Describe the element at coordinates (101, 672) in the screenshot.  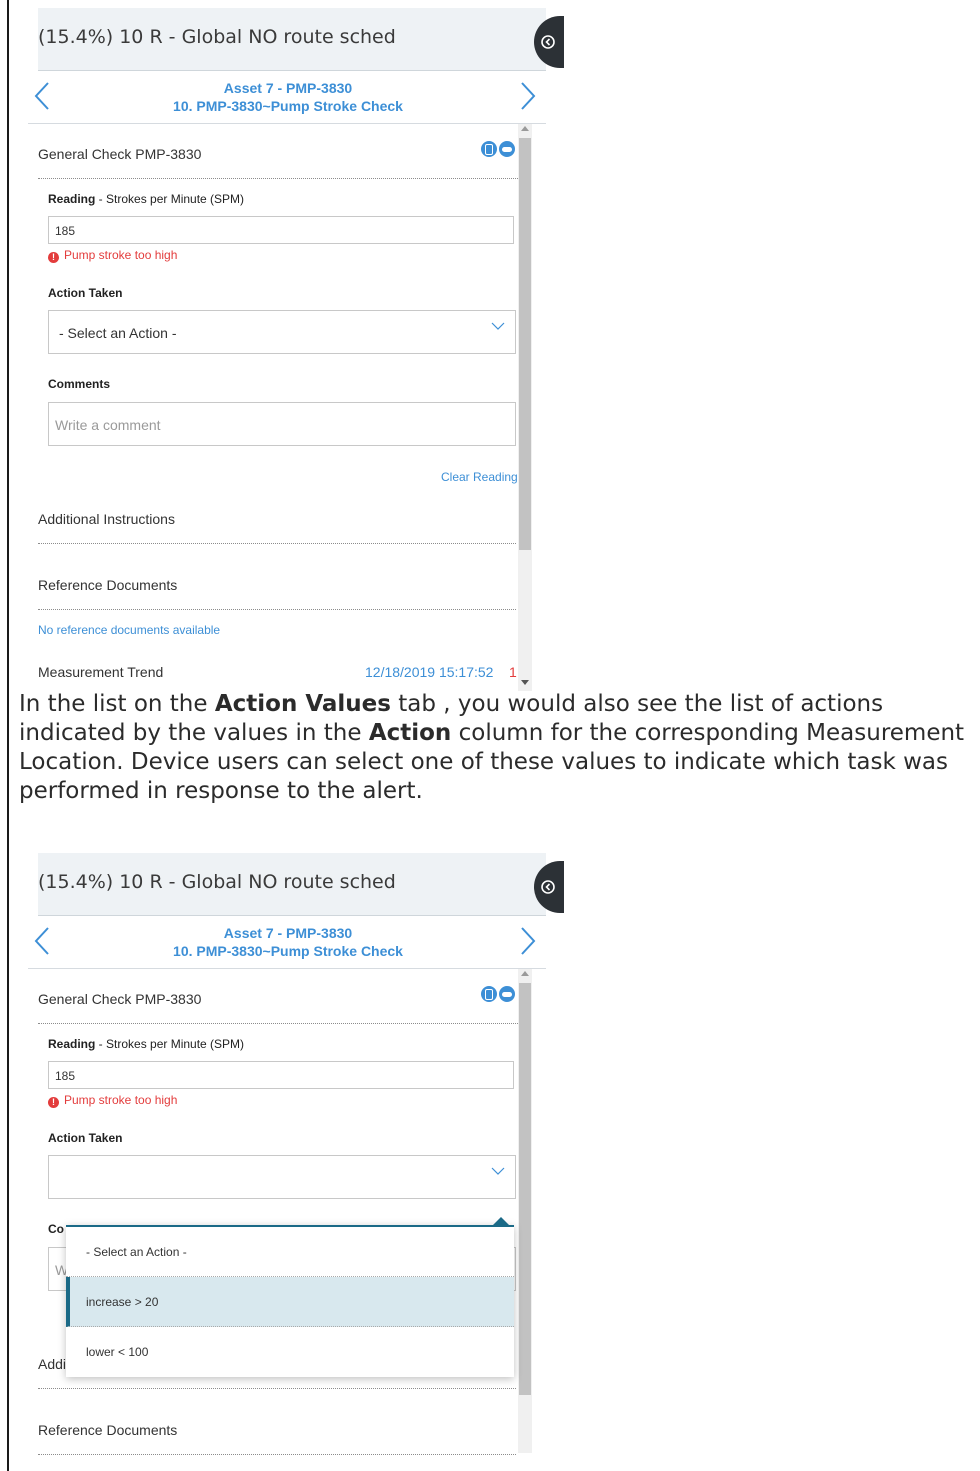
I see `measurement-trend-label: Measurement Trend` at that location.